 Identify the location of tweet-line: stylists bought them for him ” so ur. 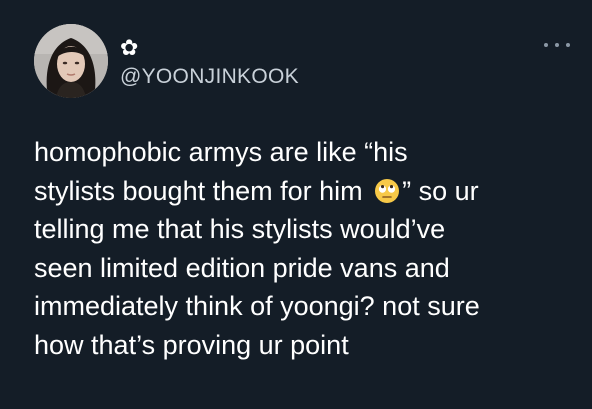
(304, 191).